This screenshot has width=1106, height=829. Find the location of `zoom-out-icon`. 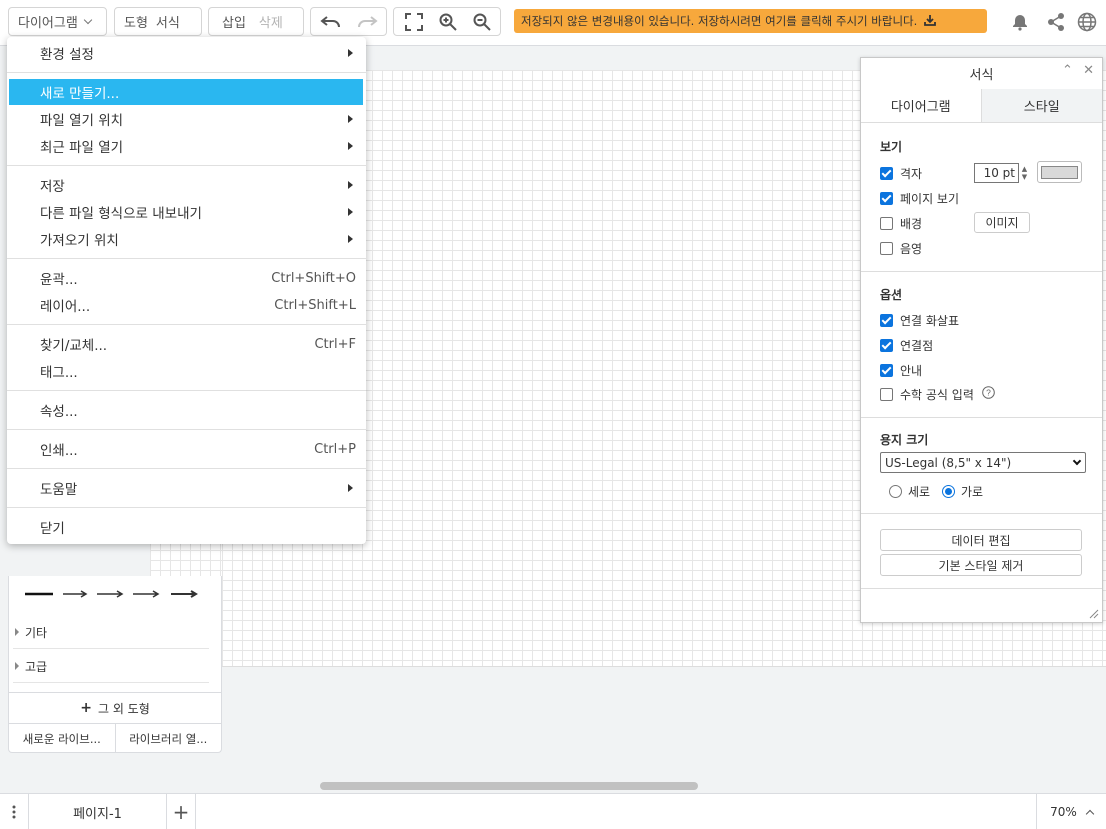

zoom-out-icon is located at coordinates (482, 22).